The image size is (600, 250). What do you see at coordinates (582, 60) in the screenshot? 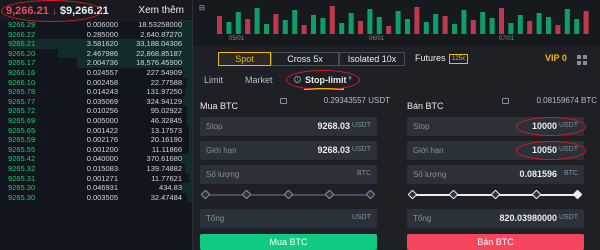
I see `grid-menu-icon` at bounding box center [582, 60].